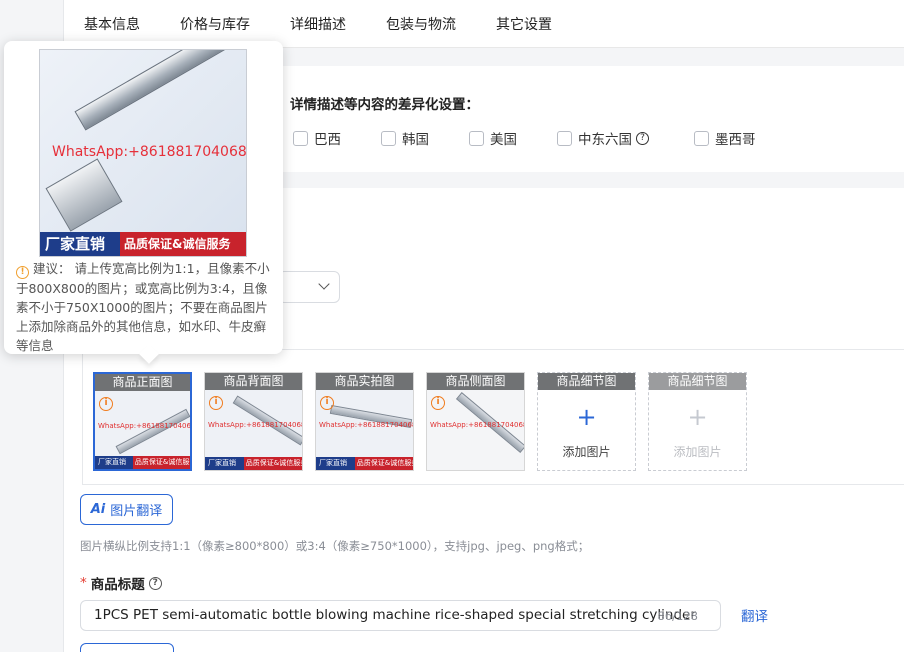 This screenshot has width=904, height=652. I want to click on image-slot-detail-disabled: 商品细节图 + 添加图片, so click(697, 421).